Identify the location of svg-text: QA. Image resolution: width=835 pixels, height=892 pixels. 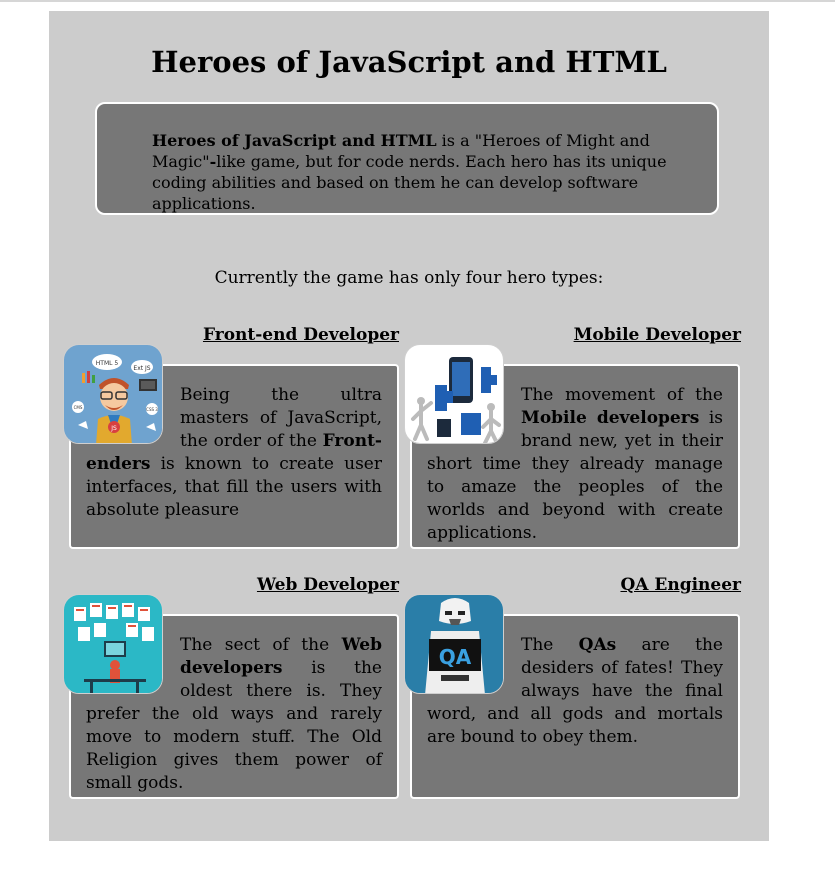
(455, 657).